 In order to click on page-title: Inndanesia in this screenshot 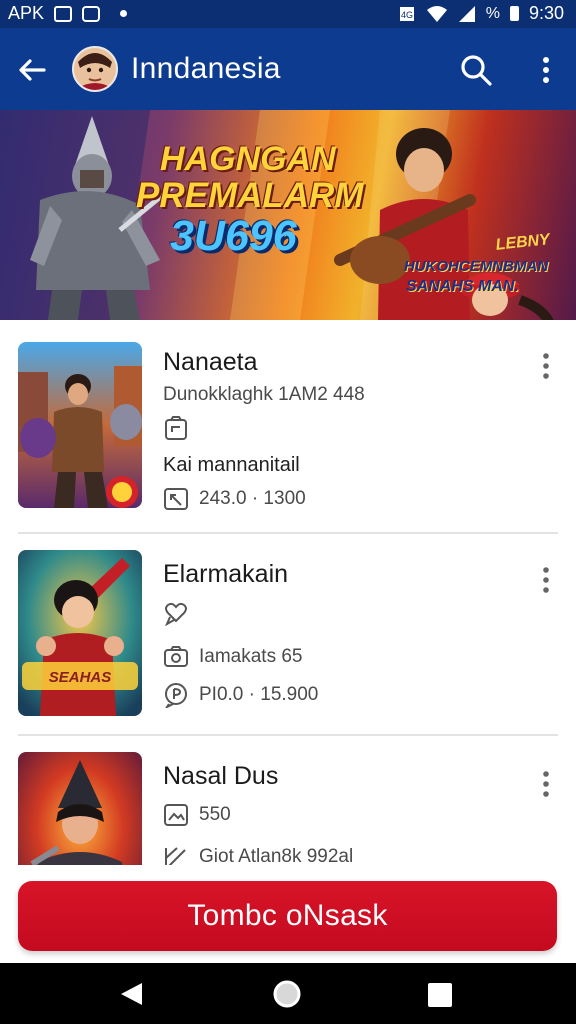, I will do `click(206, 68)`.